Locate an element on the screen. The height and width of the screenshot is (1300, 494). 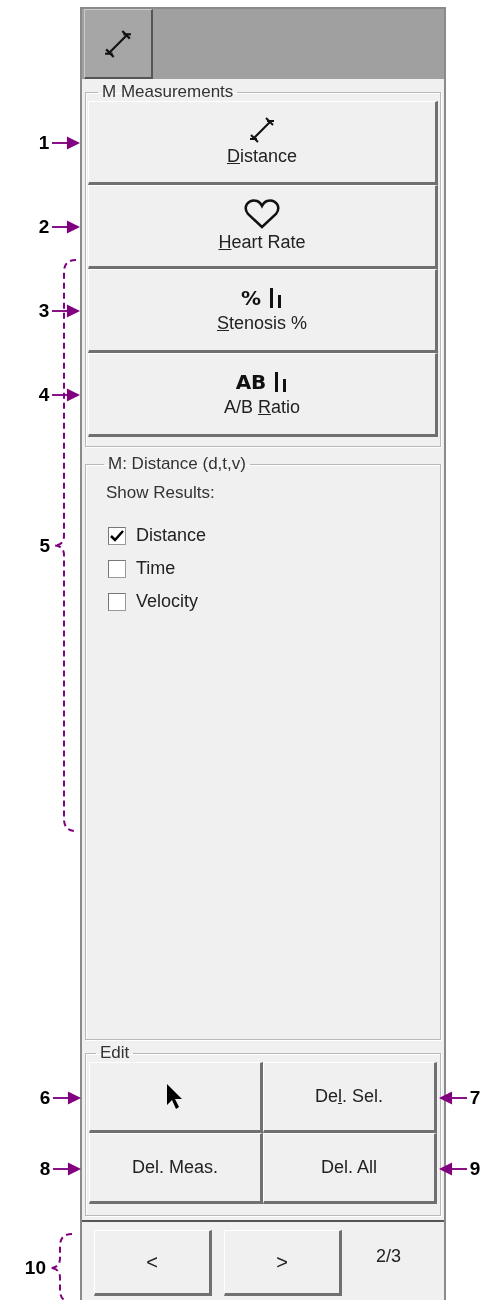
icon-text: AB is located at coordinates (251, 382).